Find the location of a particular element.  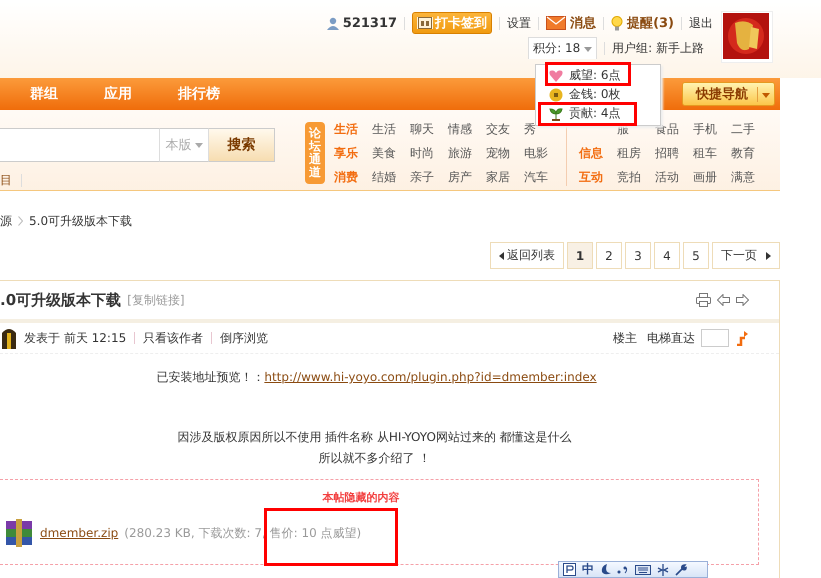

page-button: 2 is located at coordinates (609, 255).